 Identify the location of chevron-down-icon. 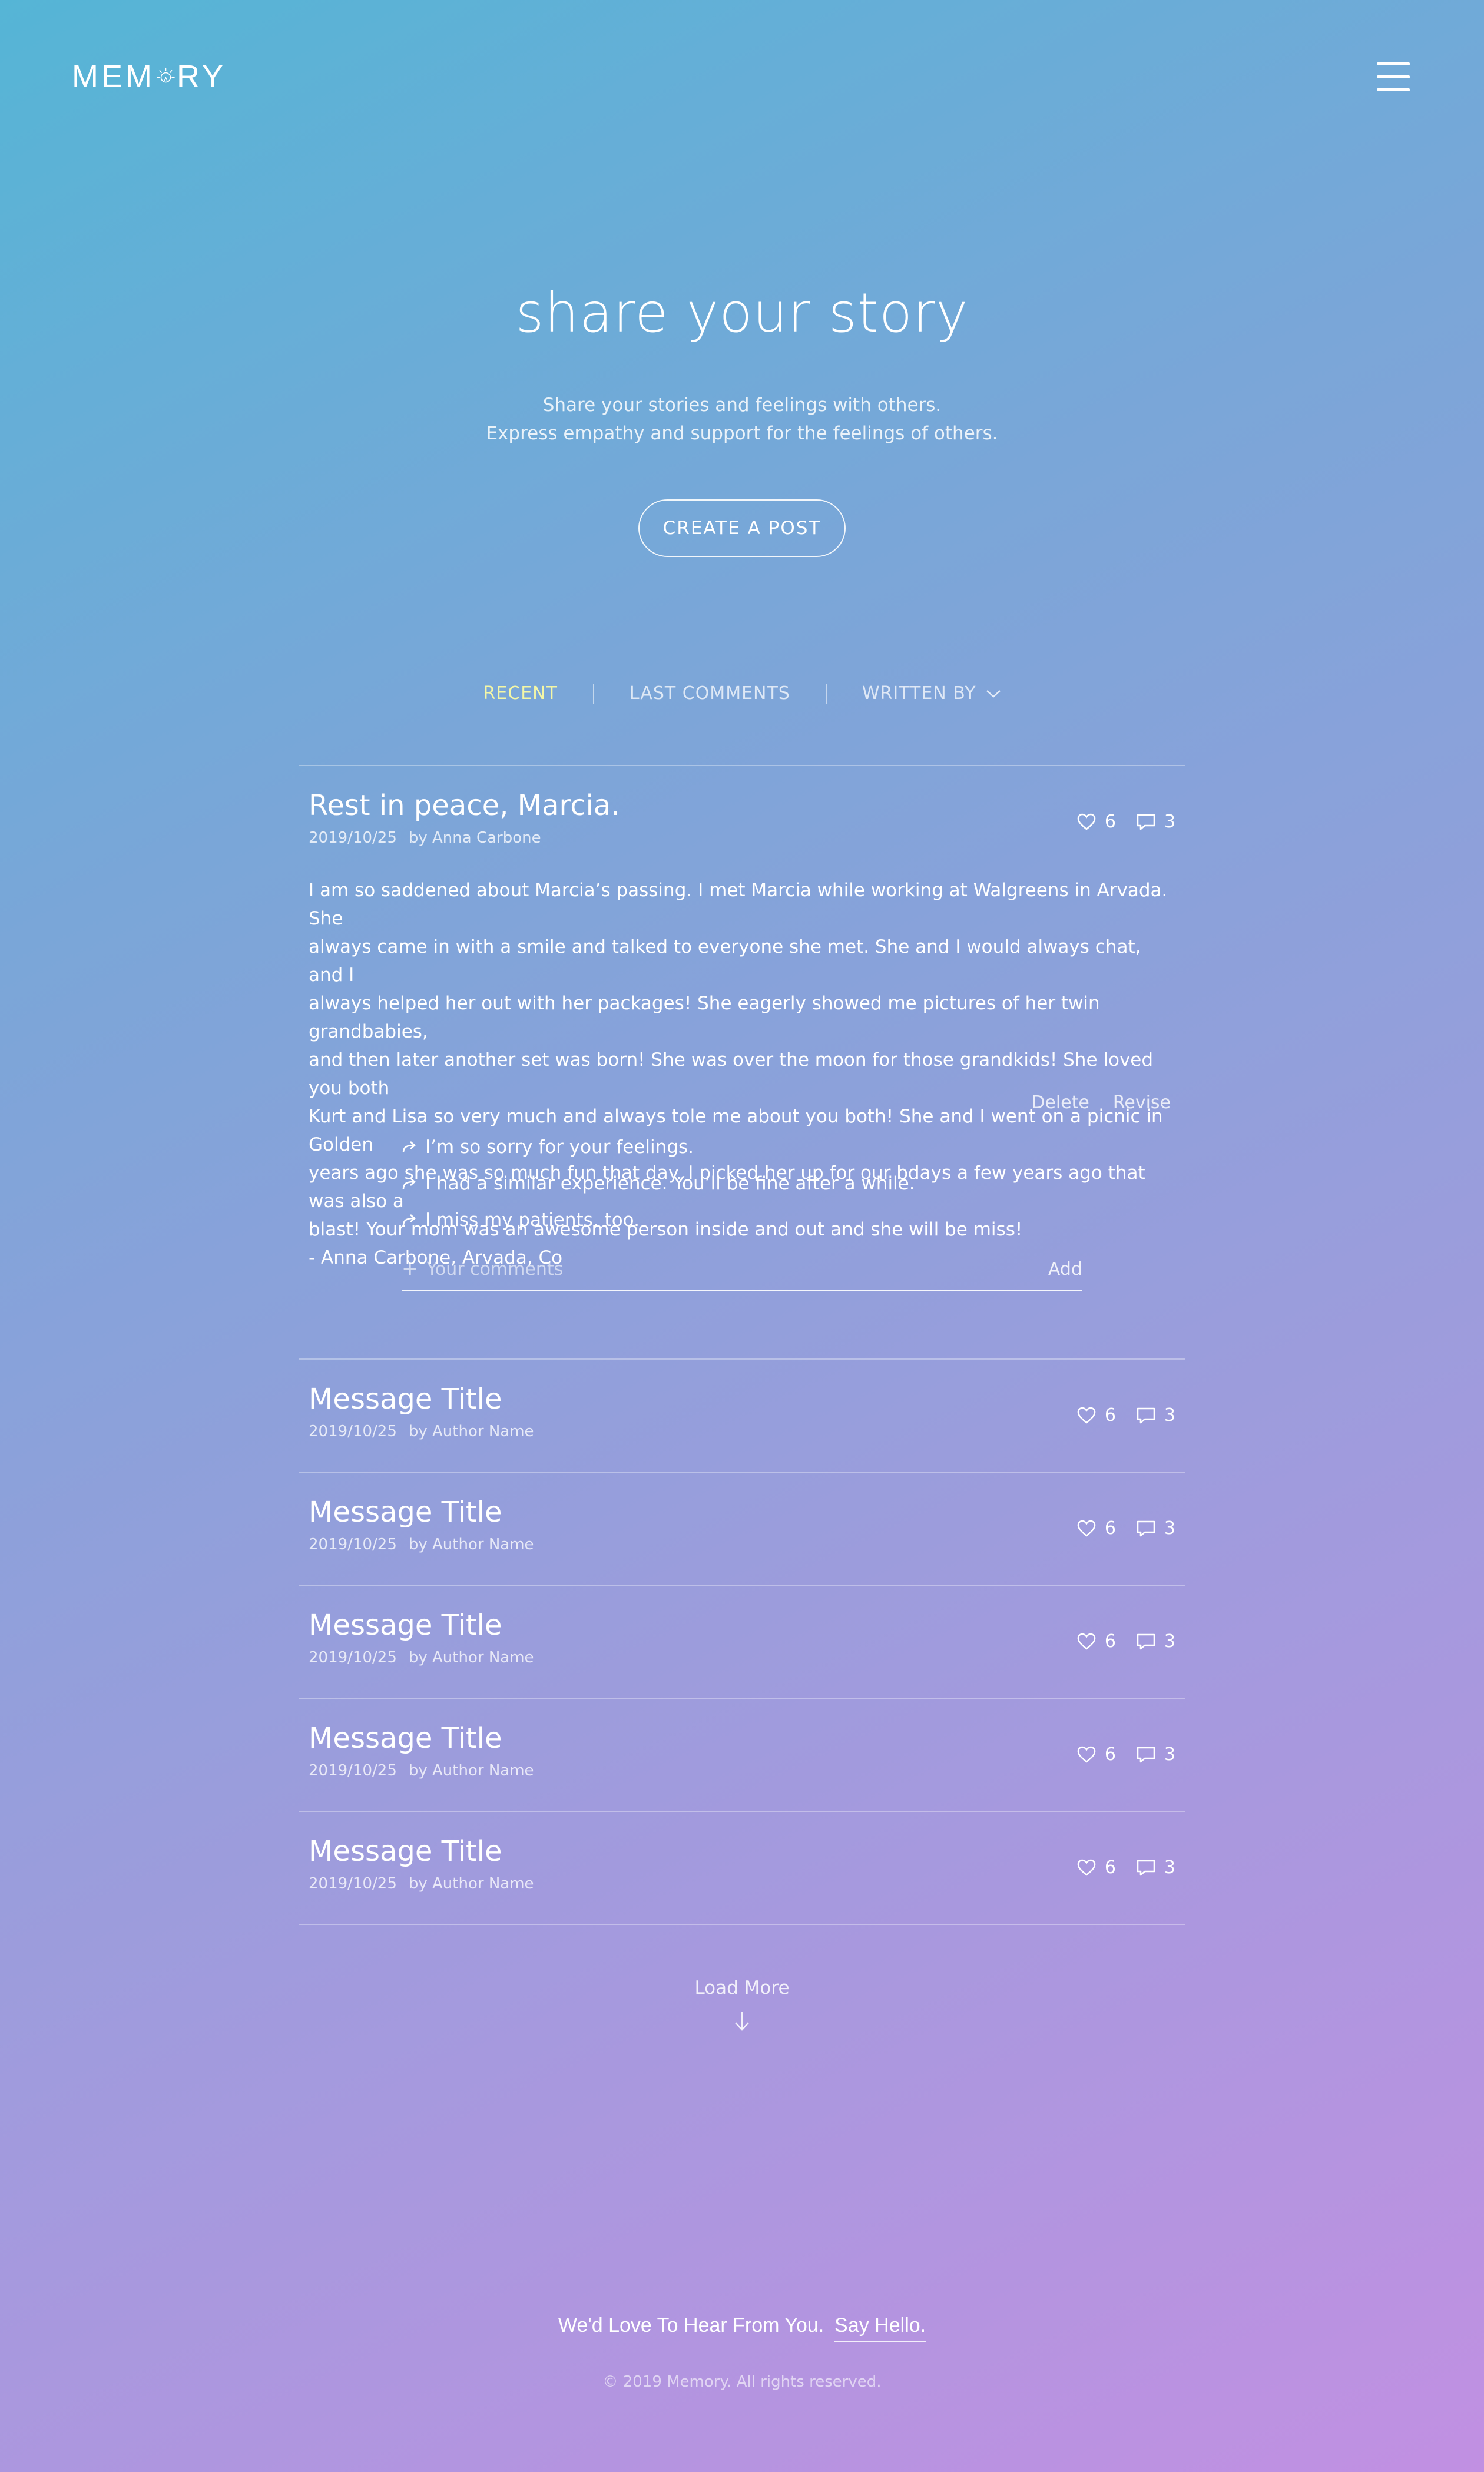
(993, 694).